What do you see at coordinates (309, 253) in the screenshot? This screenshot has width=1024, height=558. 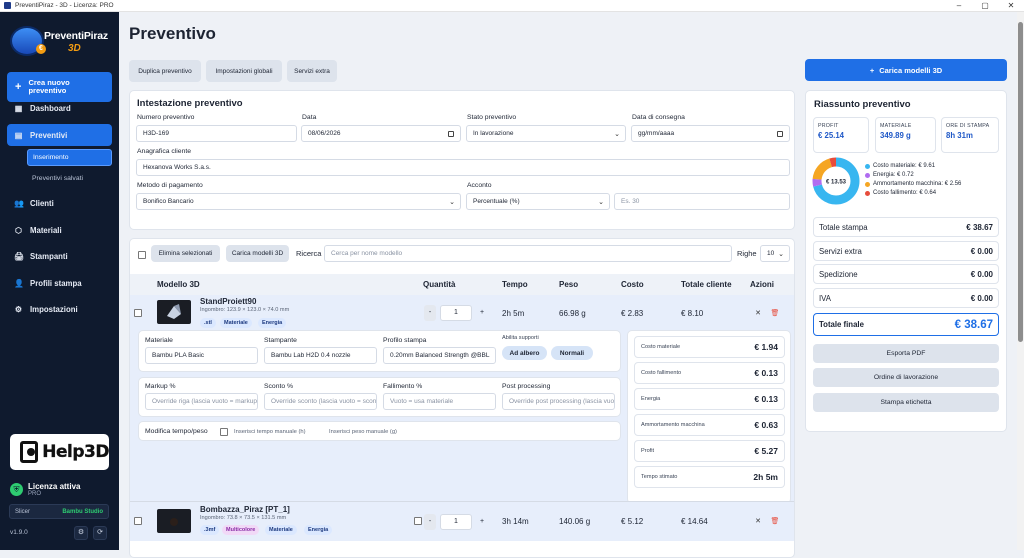 I see `search-label: Ricerca` at bounding box center [309, 253].